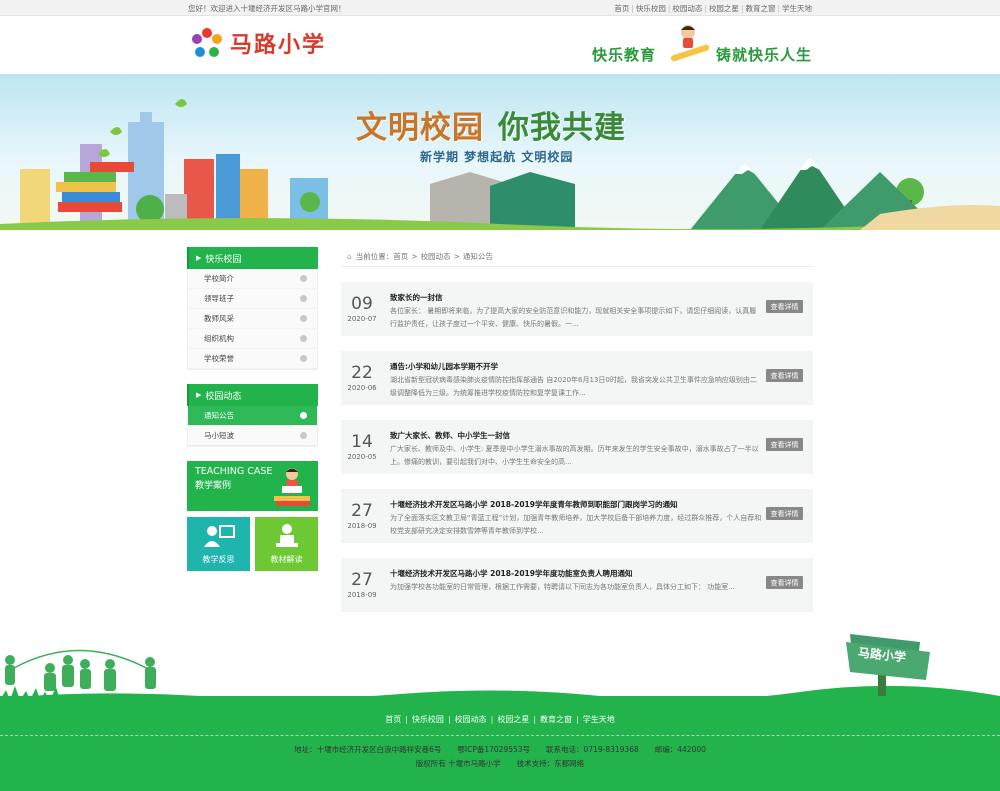  What do you see at coordinates (219, 318) in the screenshot?
I see `sidebar-item-label: 教师风采` at bounding box center [219, 318].